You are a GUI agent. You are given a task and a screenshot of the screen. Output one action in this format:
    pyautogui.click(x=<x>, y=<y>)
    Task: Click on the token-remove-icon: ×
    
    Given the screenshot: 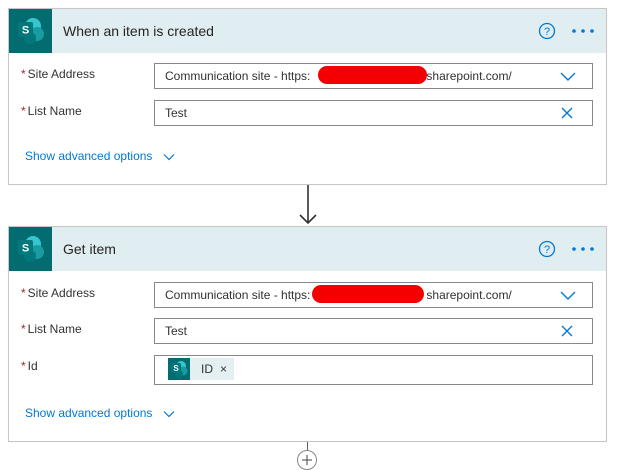 What is the action you would take?
    pyautogui.click(x=223, y=369)
    